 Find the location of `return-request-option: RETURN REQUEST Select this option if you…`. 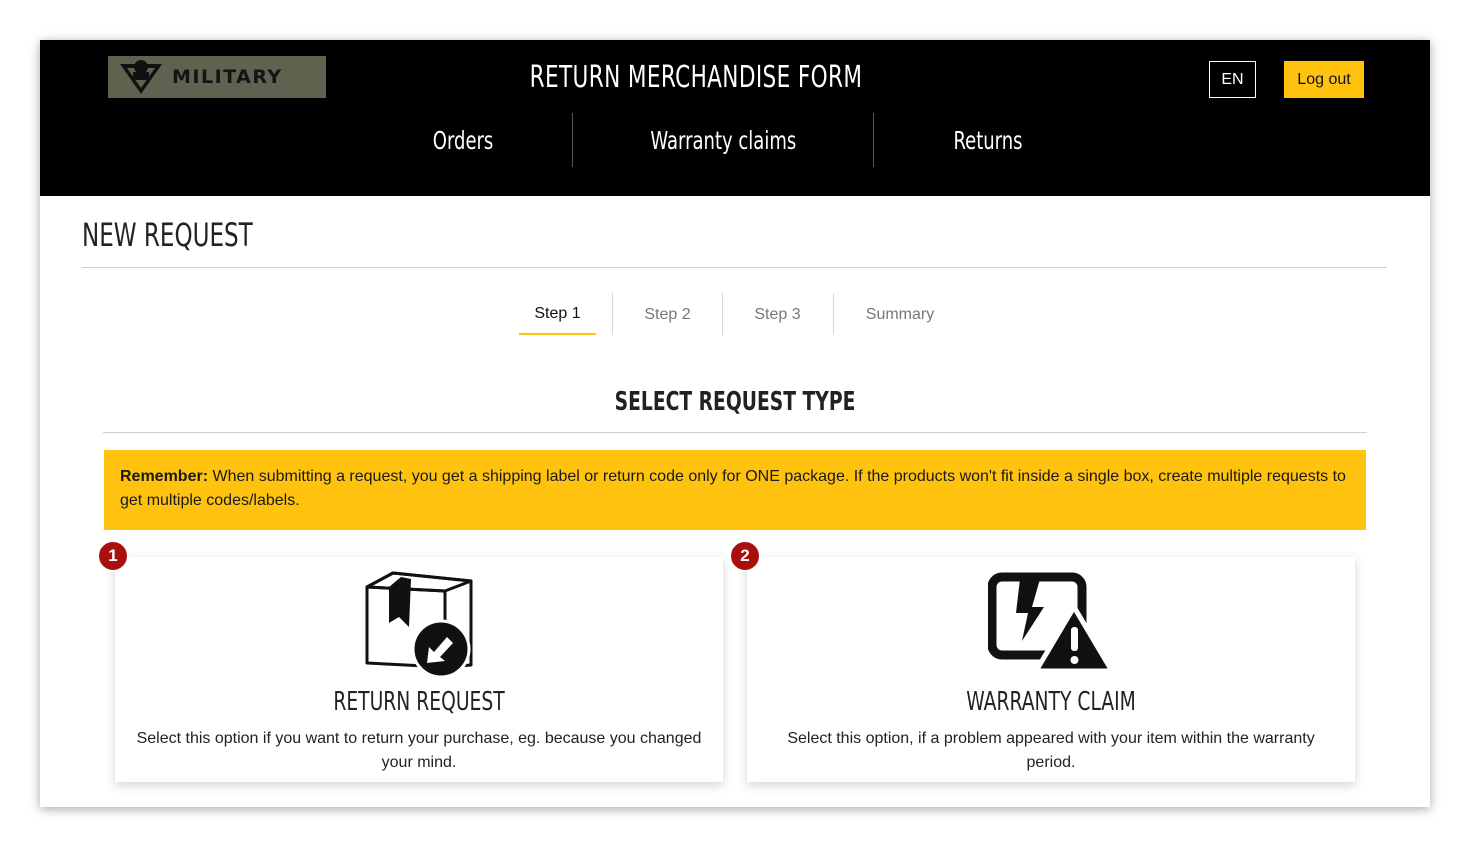

return-request-option: RETURN REQUEST Select this option if you… is located at coordinates (419, 669).